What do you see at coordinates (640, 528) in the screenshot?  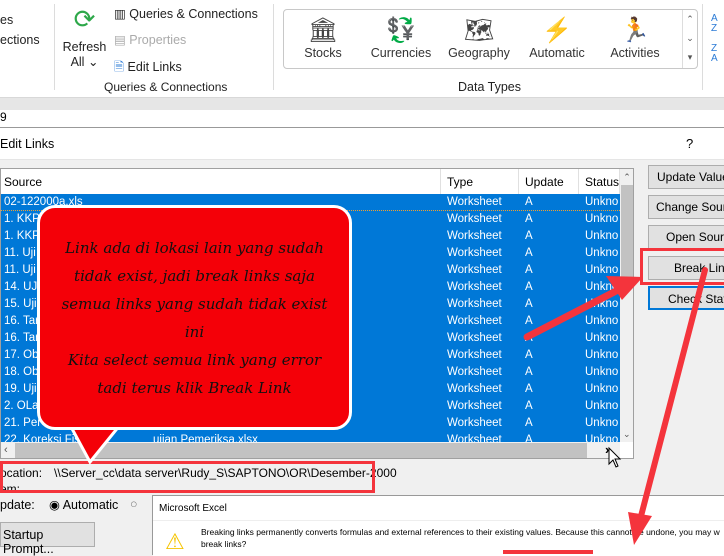 I see `arrow-head` at bounding box center [640, 528].